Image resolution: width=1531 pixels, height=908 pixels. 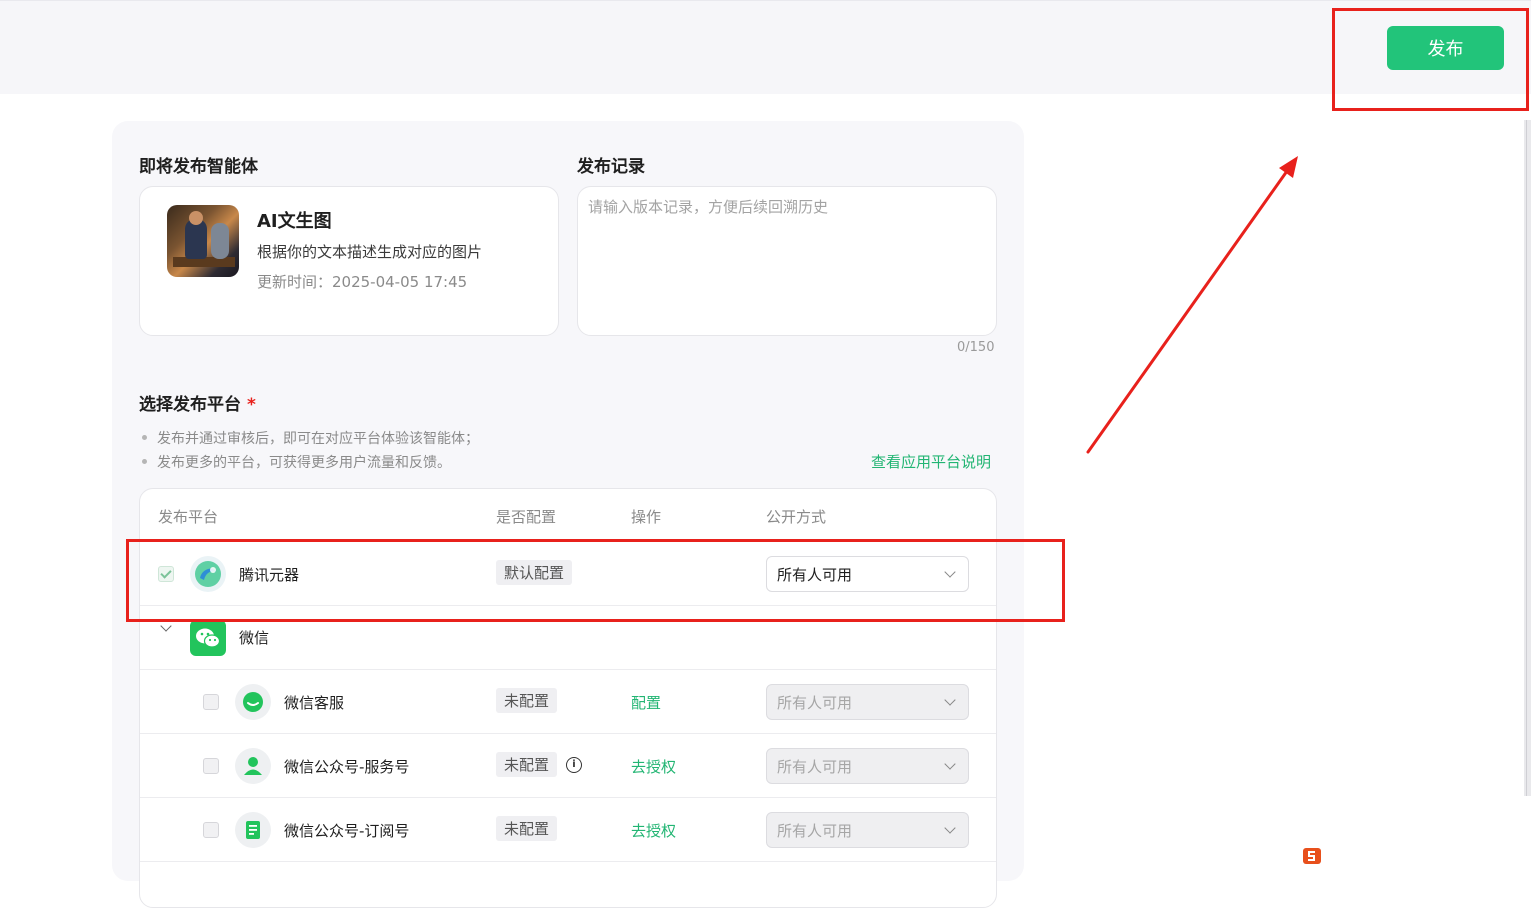 I want to click on table-row: 微信公众号-服务号 未配置 i 去授权 所有人可用, so click(x=568, y=765).